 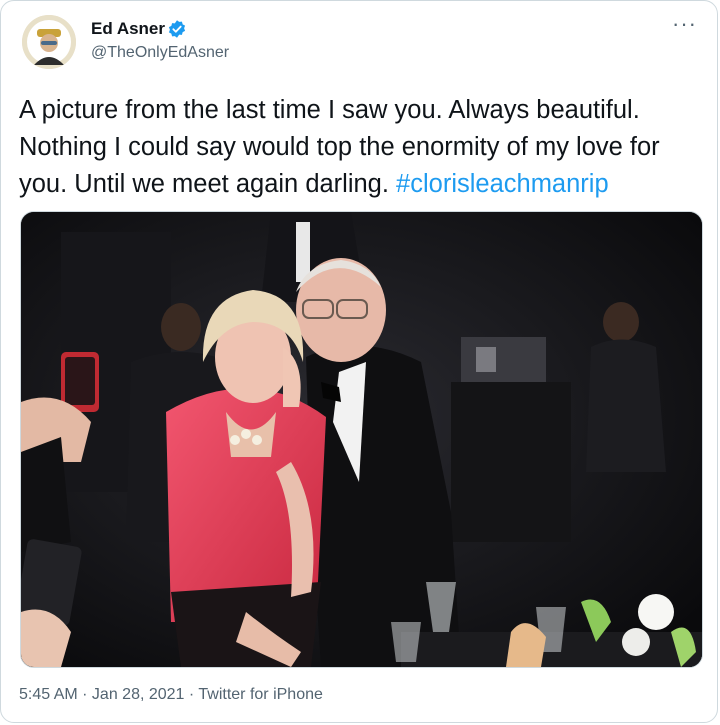 I want to click on more-options-icon: ···, so click(x=684, y=24).